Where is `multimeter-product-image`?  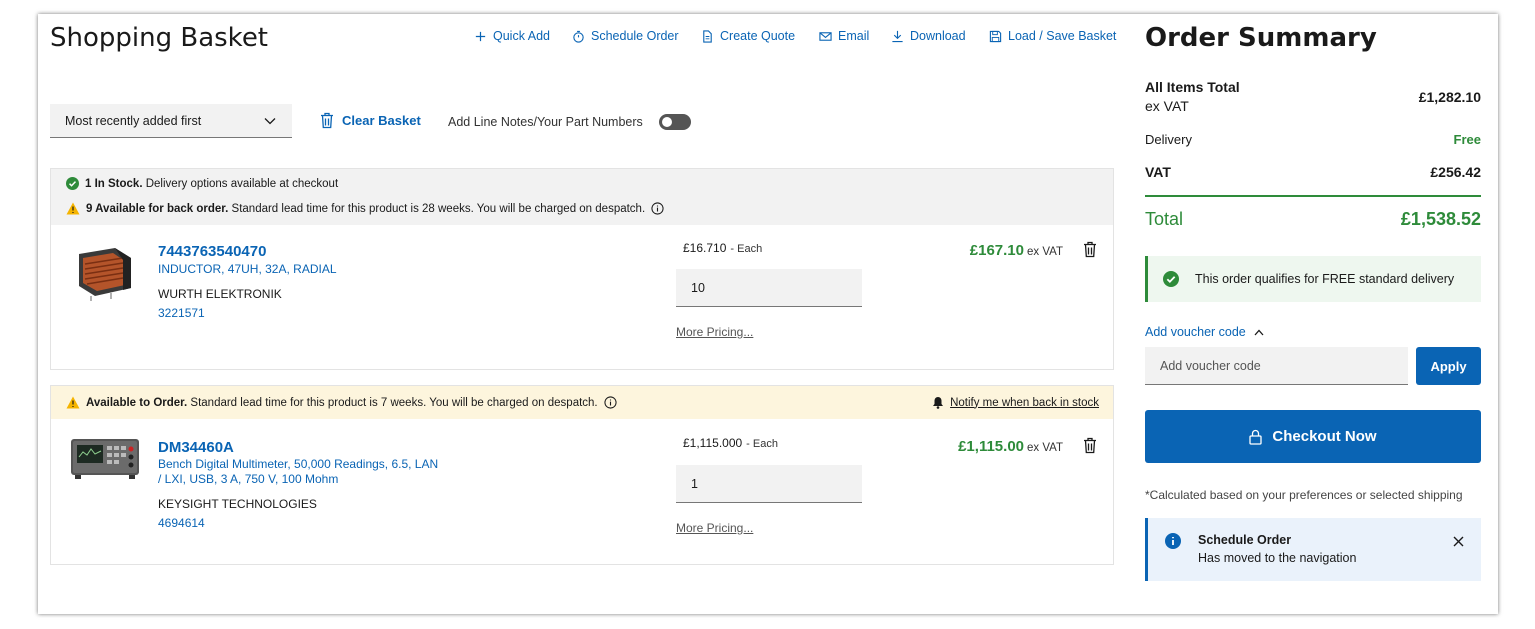
multimeter-product-image is located at coordinates (105, 457).